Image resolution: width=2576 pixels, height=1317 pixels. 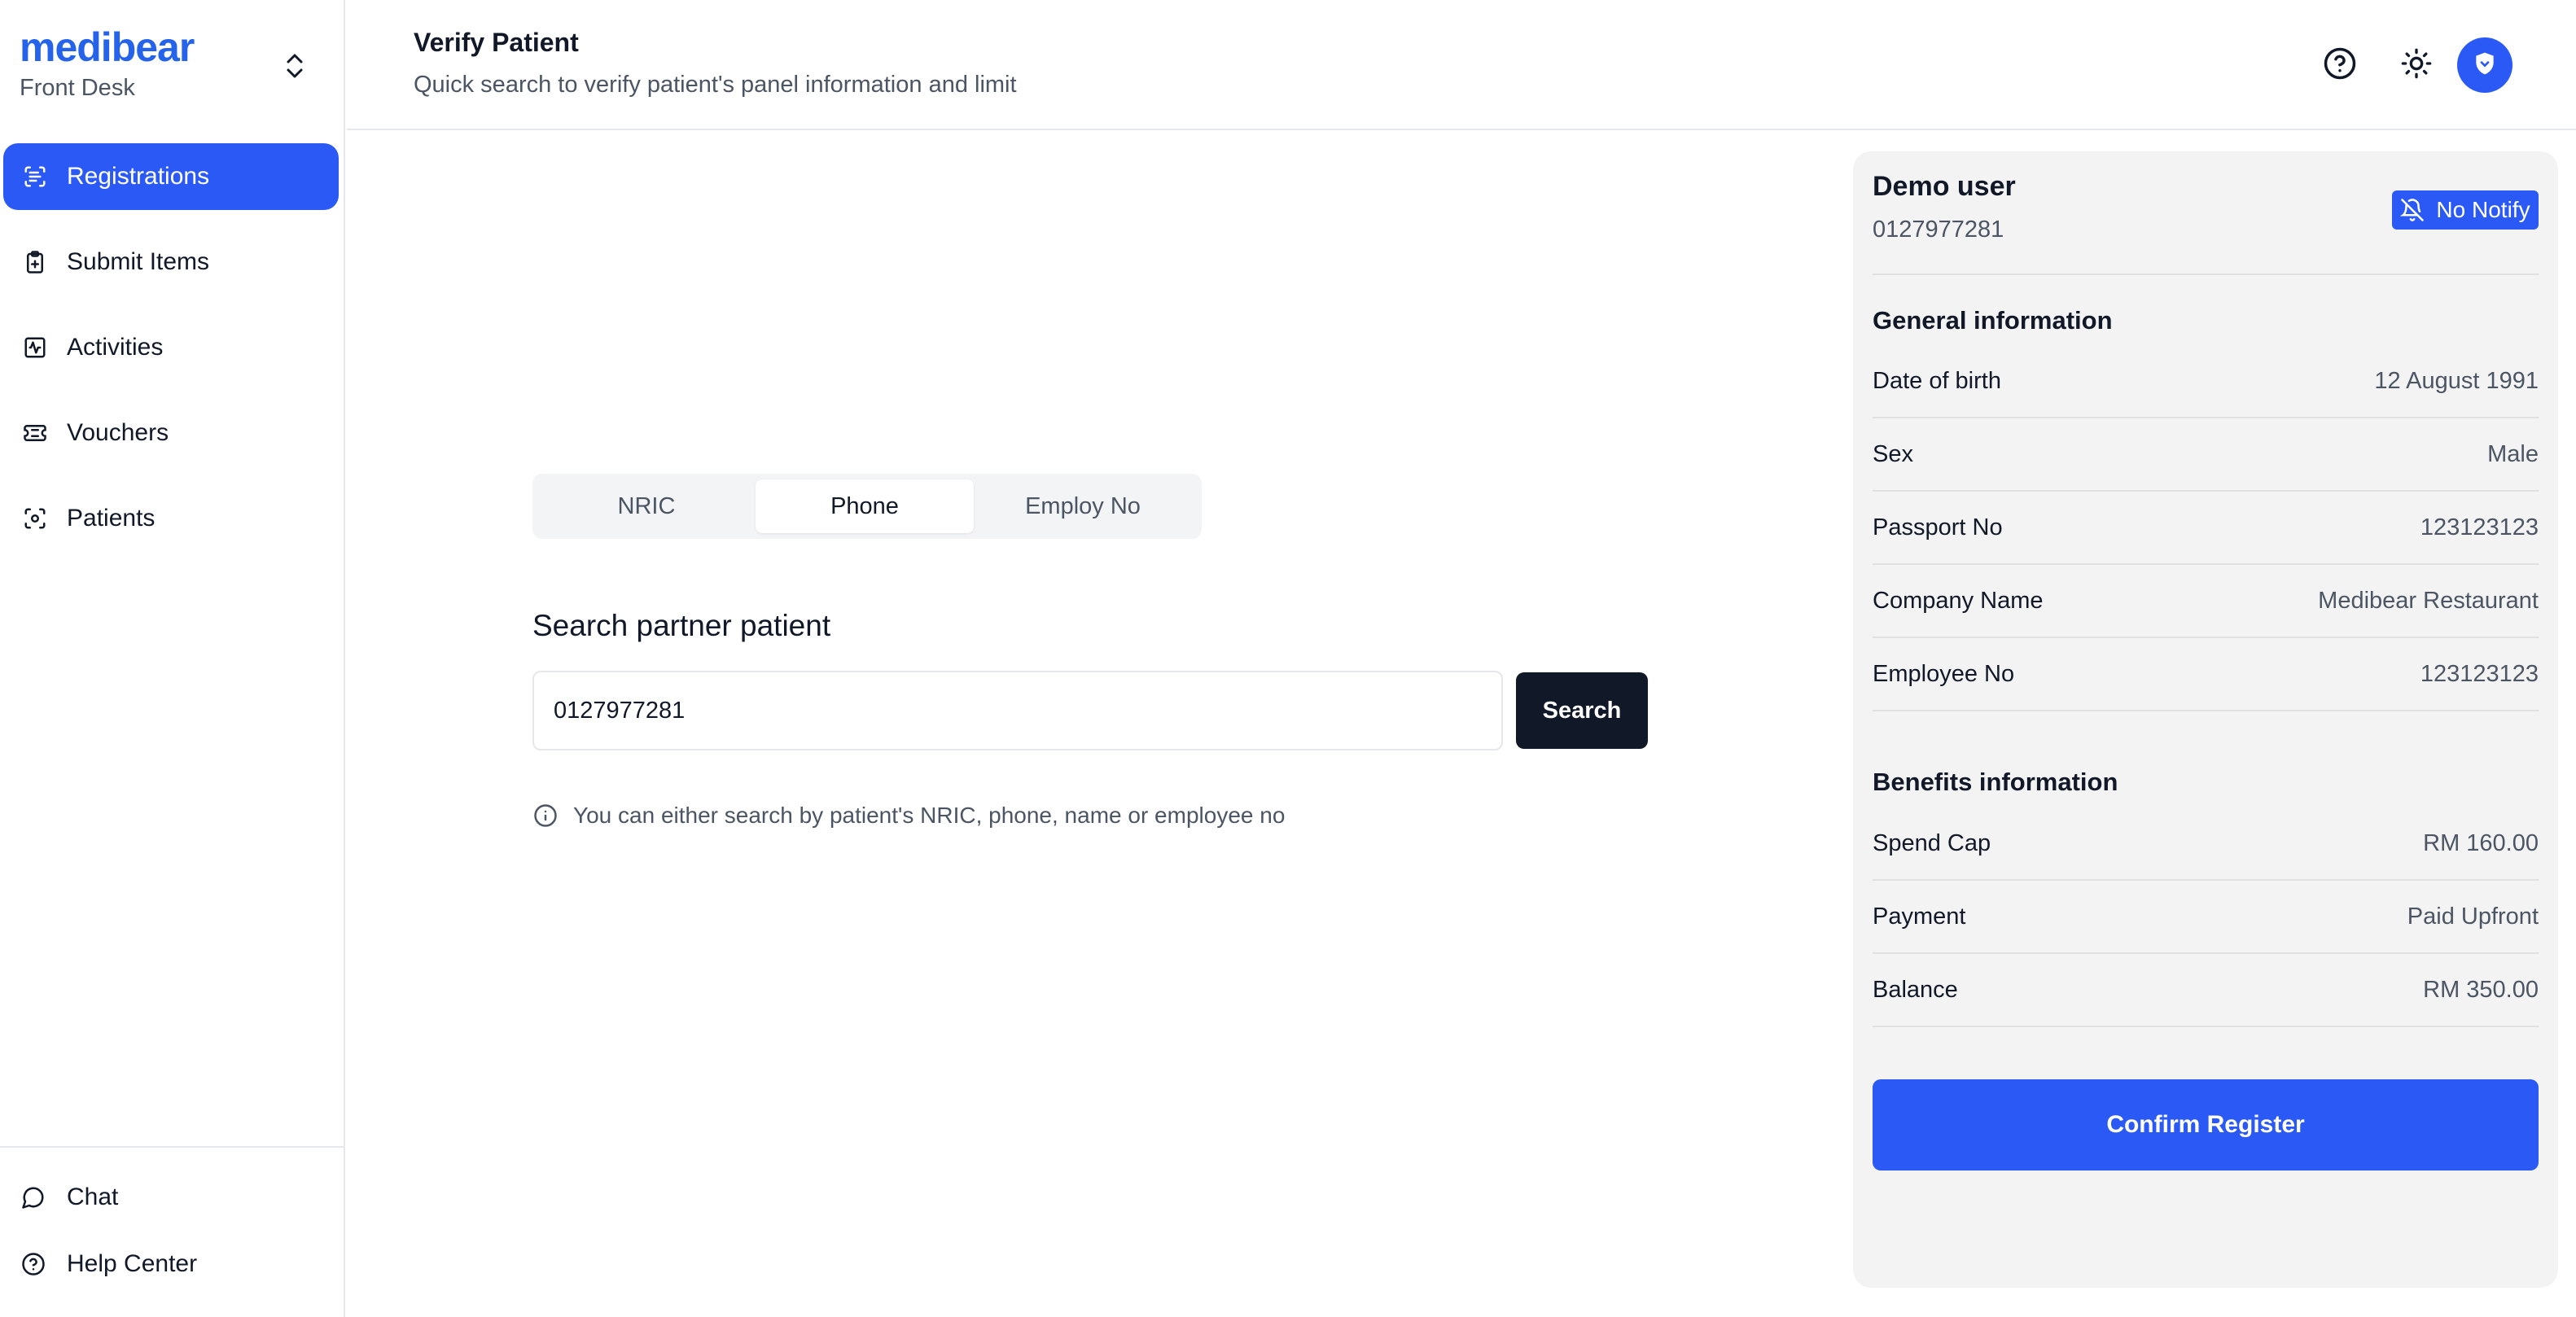 What do you see at coordinates (1915, 990) in the screenshot?
I see `benefit-label: Balance` at bounding box center [1915, 990].